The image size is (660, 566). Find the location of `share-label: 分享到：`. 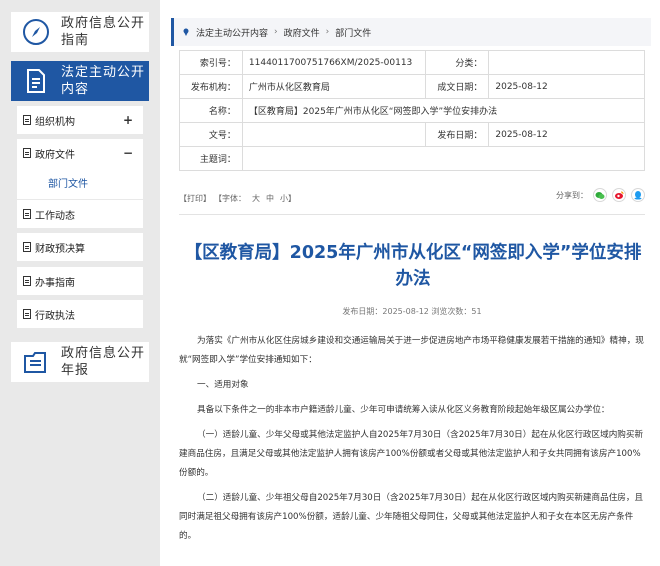

share-label: 分享到： is located at coordinates (572, 195).